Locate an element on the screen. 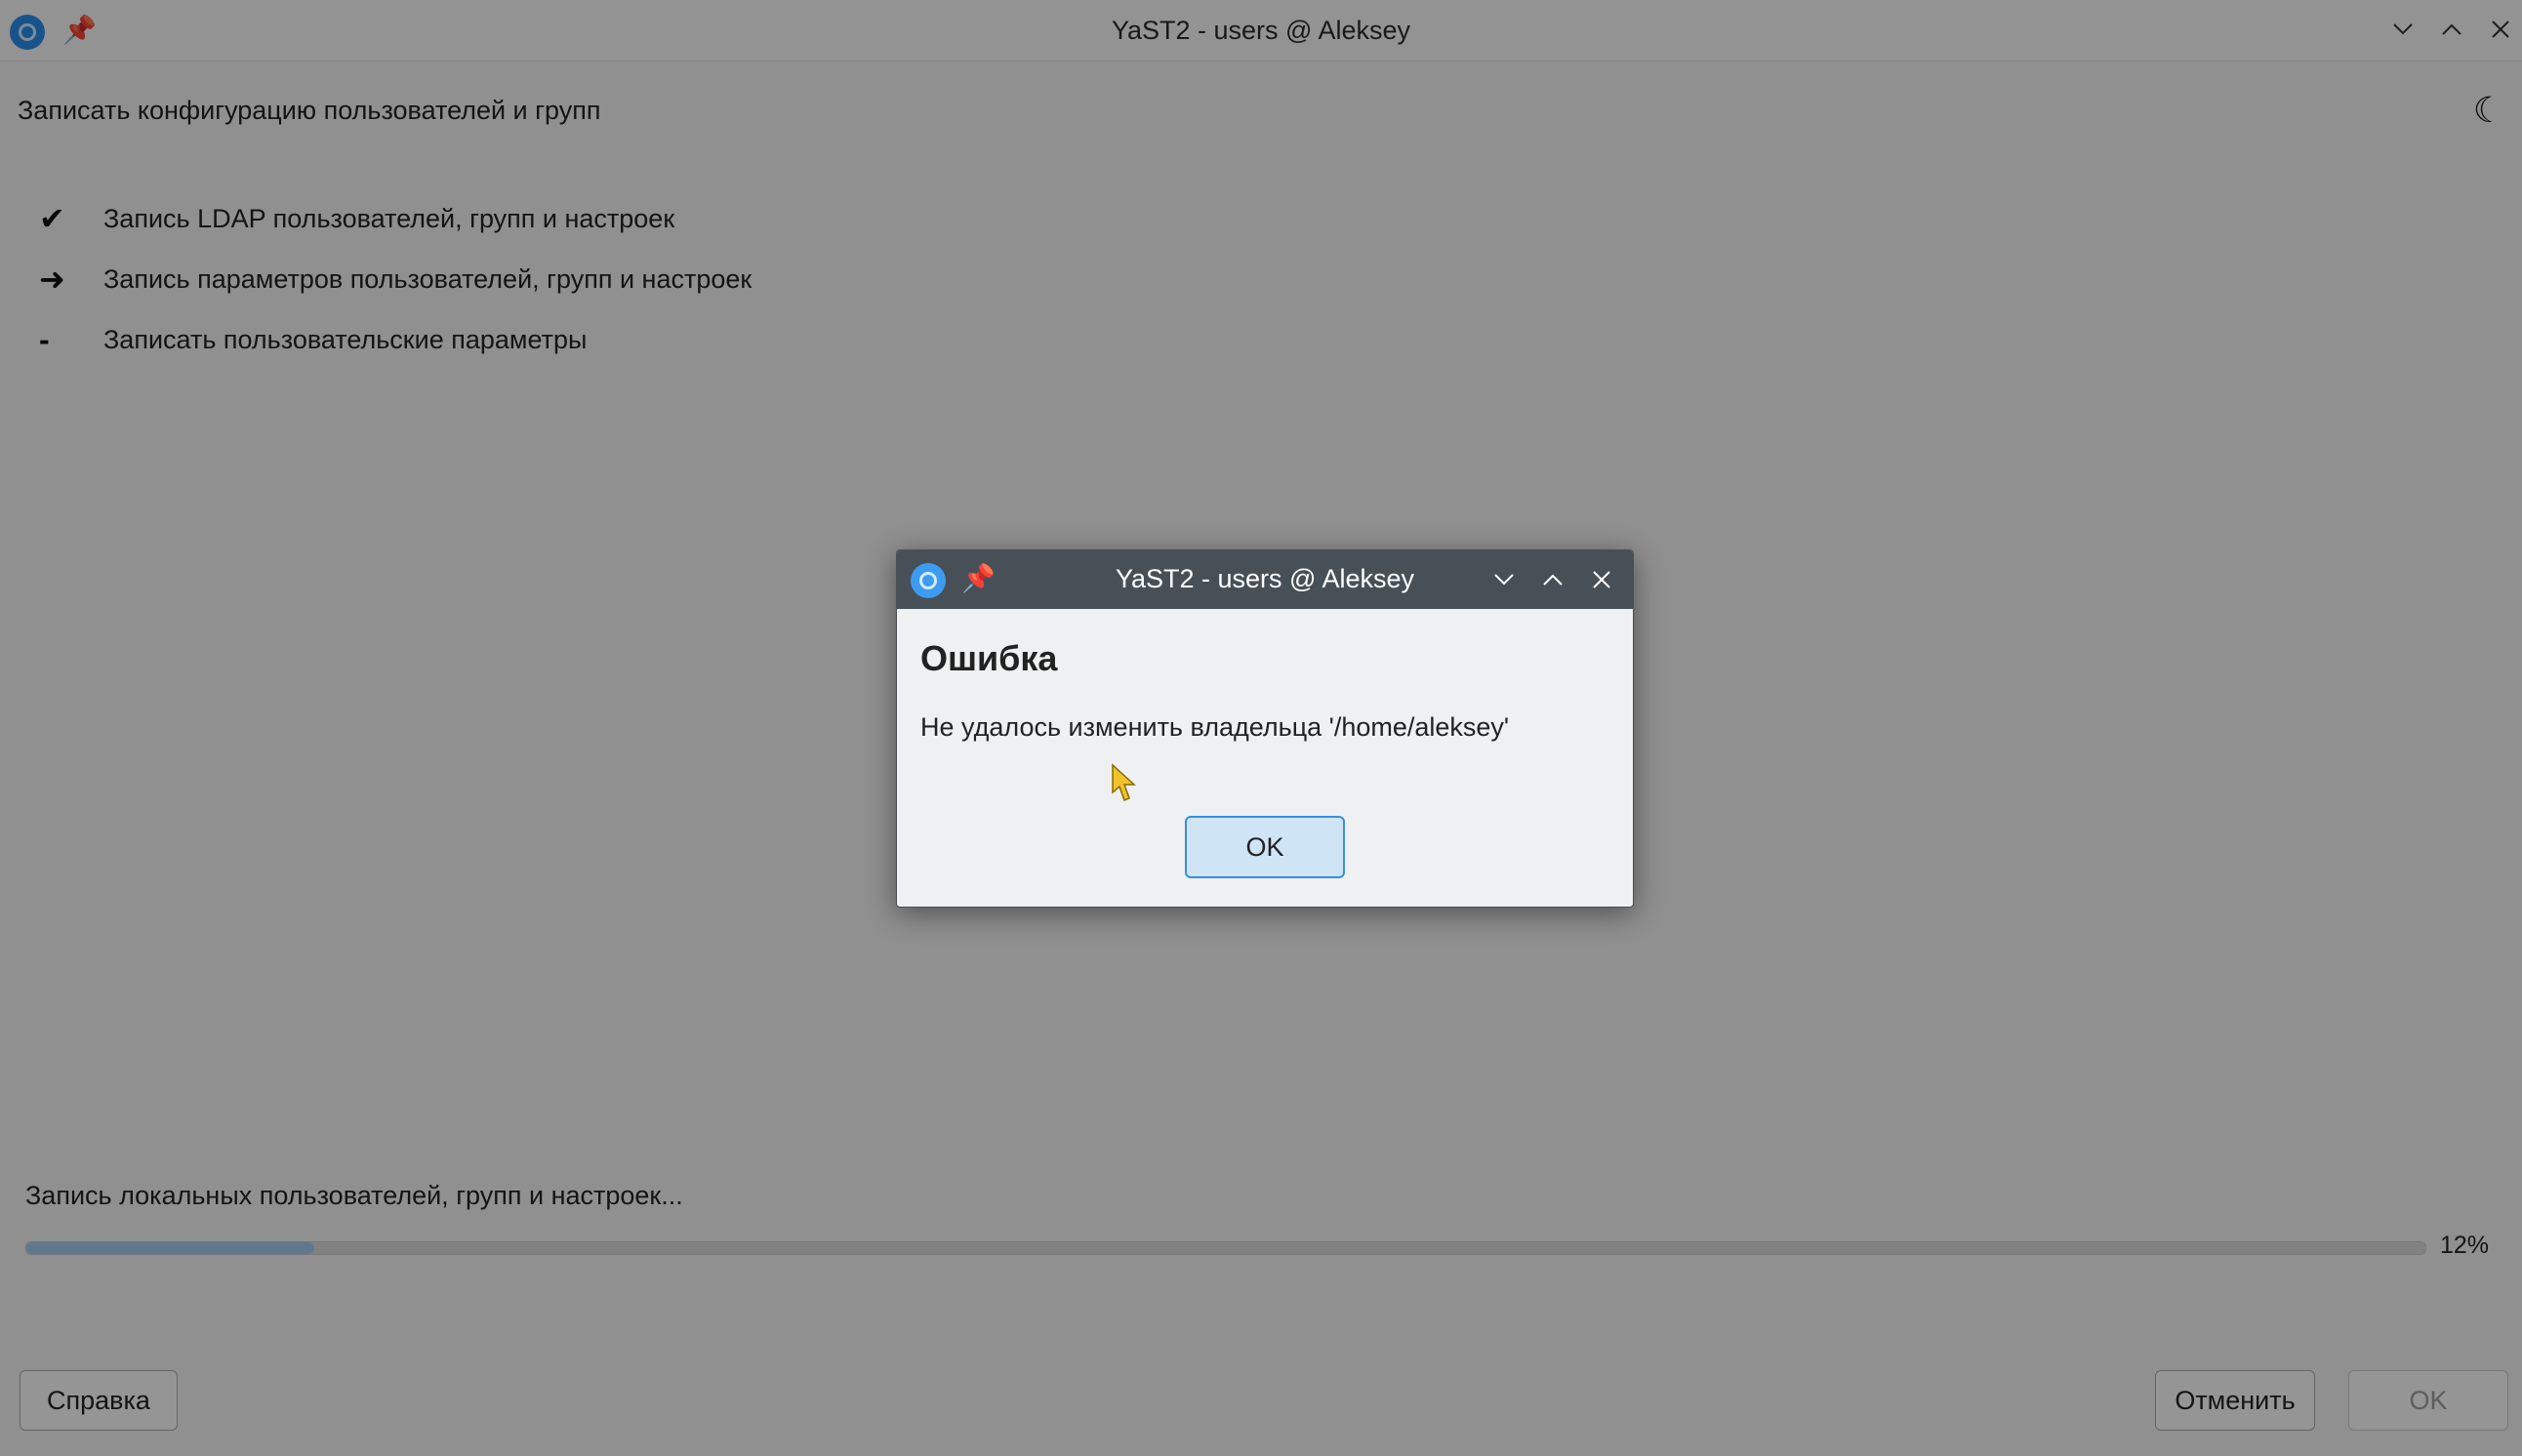  step-label: Записать пользовательские параметры is located at coordinates (345, 339).